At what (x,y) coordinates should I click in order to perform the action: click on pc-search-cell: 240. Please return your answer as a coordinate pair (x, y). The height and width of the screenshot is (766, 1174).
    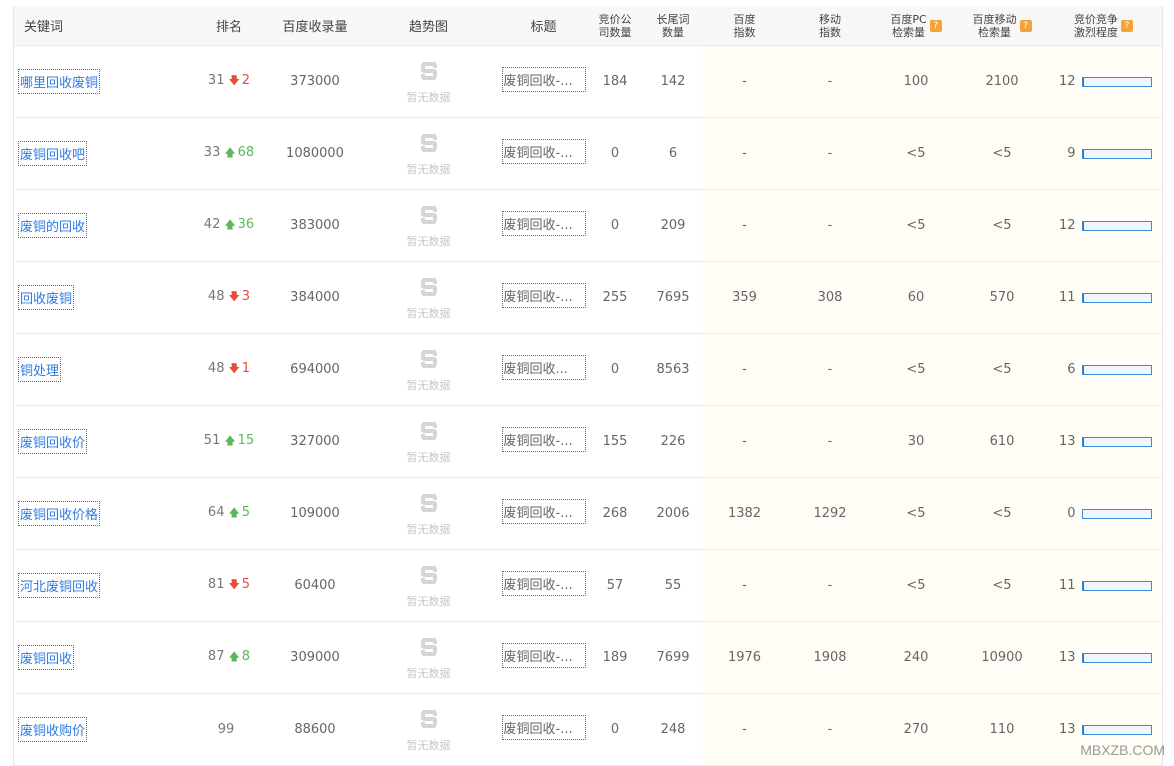
    Looking at the image, I should click on (916, 658).